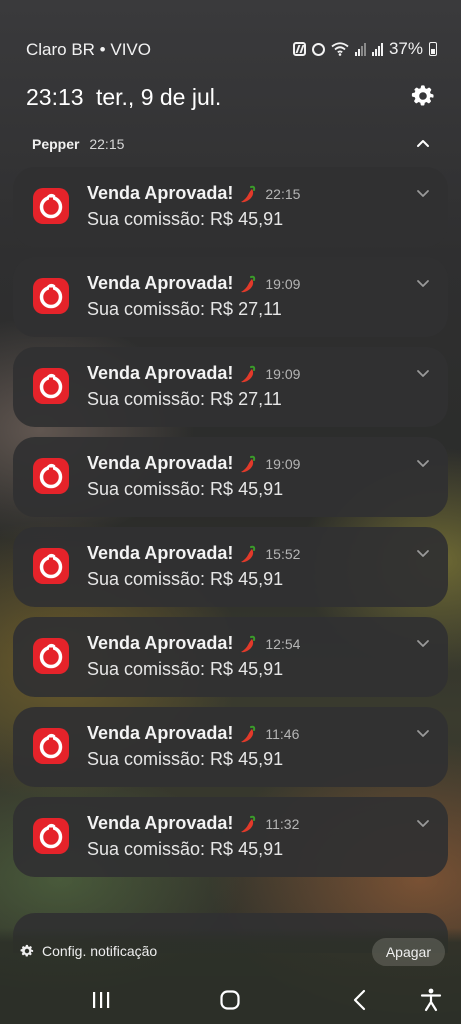 Image resolution: width=461 pixels, height=1024 pixels. Describe the element at coordinates (431, 1000) in the screenshot. I see `accessibility-icon` at that location.